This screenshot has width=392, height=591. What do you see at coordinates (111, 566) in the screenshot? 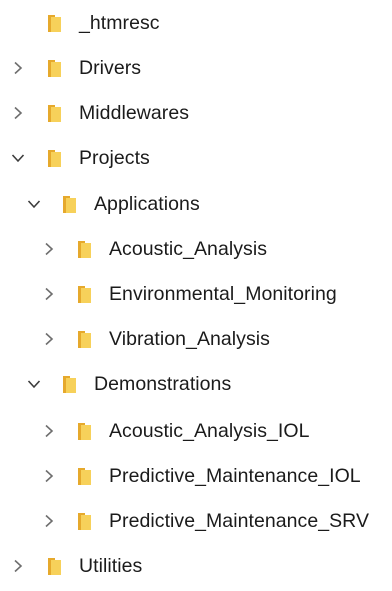
I see `tree-item-label: Utilities` at bounding box center [111, 566].